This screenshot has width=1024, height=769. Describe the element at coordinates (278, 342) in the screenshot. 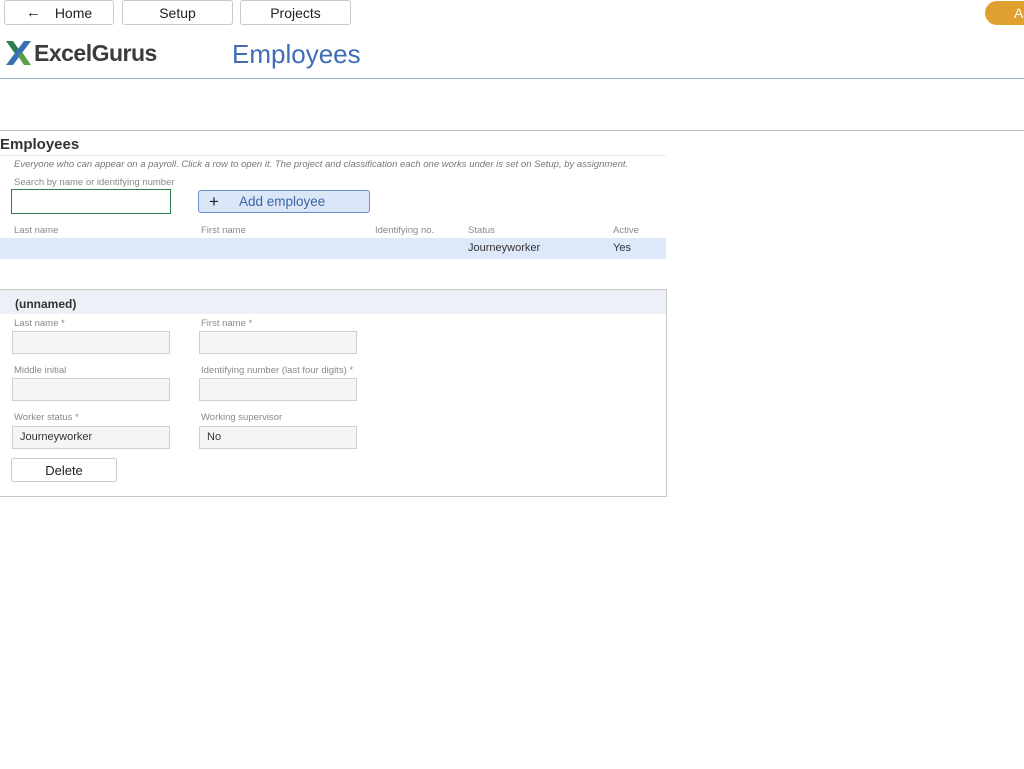

I see `first-name-field` at that location.